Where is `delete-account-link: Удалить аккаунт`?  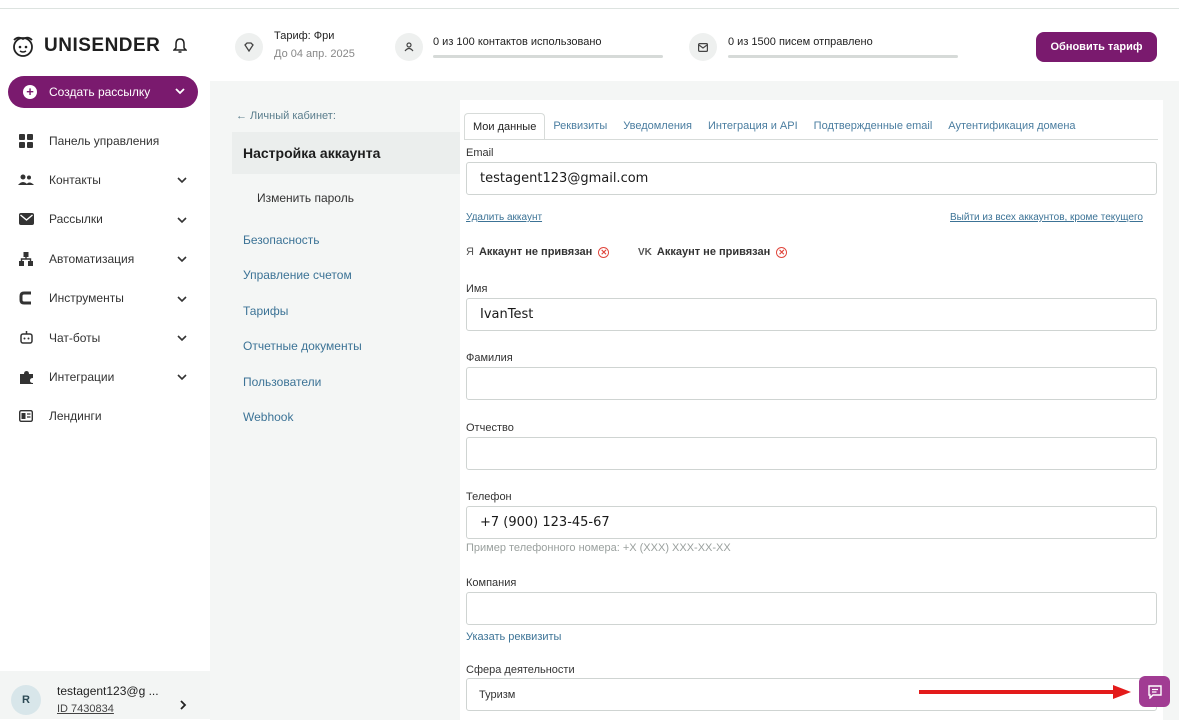 delete-account-link: Удалить аккаунт is located at coordinates (504, 217).